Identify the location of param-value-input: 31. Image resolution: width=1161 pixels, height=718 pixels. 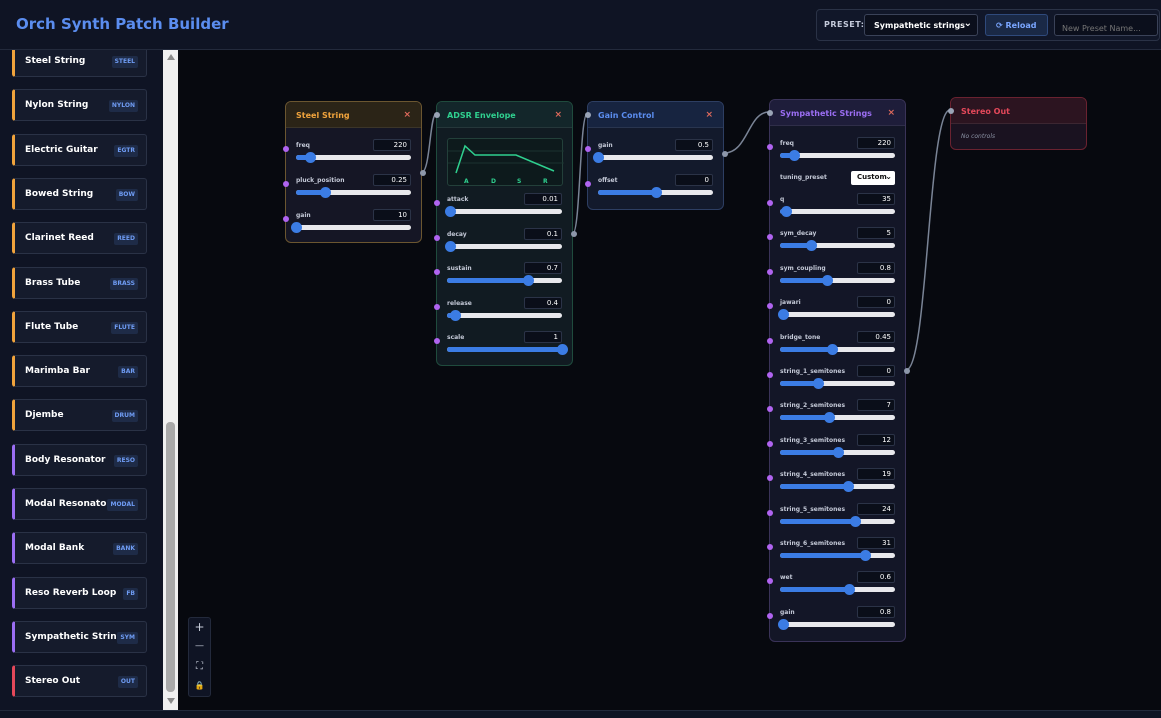
(876, 543).